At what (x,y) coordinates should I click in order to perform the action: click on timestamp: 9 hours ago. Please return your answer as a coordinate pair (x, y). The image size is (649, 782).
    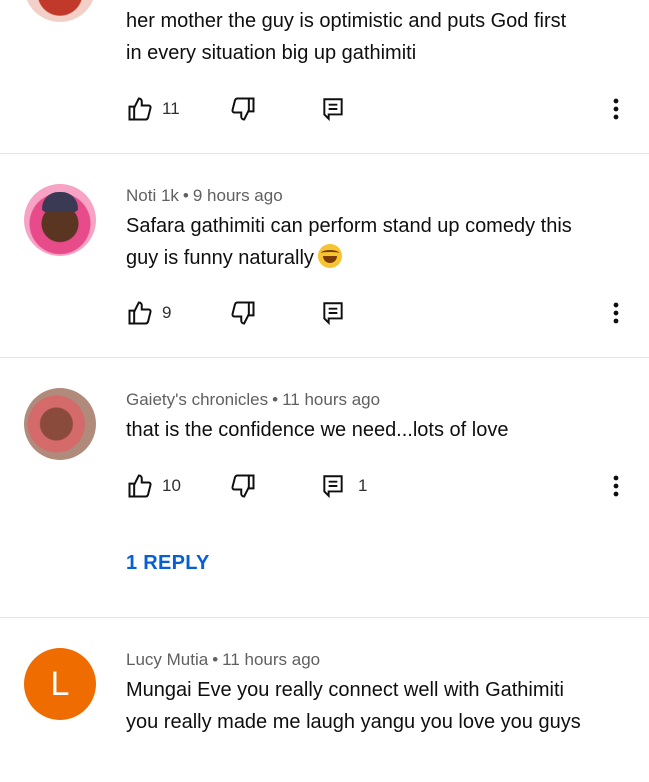
    Looking at the image, I should click on (237, 195).